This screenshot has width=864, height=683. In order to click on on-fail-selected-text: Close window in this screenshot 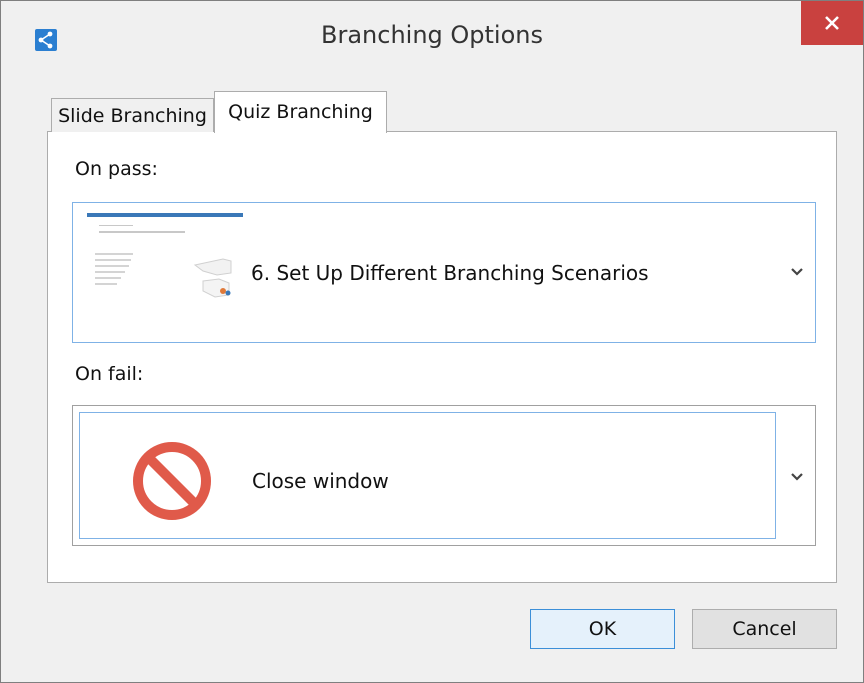, I will do `click(320, 481)`.